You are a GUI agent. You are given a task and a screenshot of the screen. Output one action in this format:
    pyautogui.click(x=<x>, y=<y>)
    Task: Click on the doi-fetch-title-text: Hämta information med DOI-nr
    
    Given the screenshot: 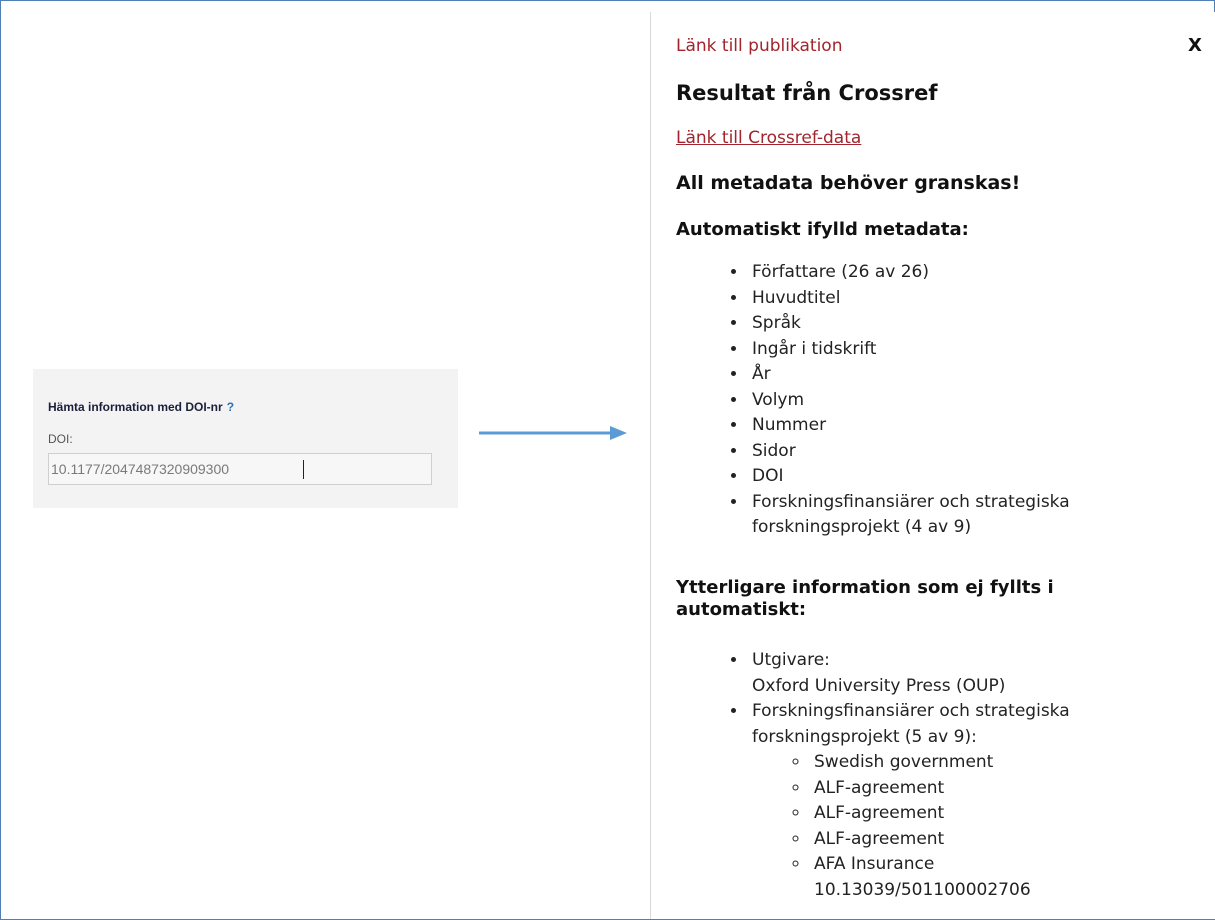 What is the action you would take?
    pyautogui.click(x=135, y=407)
    